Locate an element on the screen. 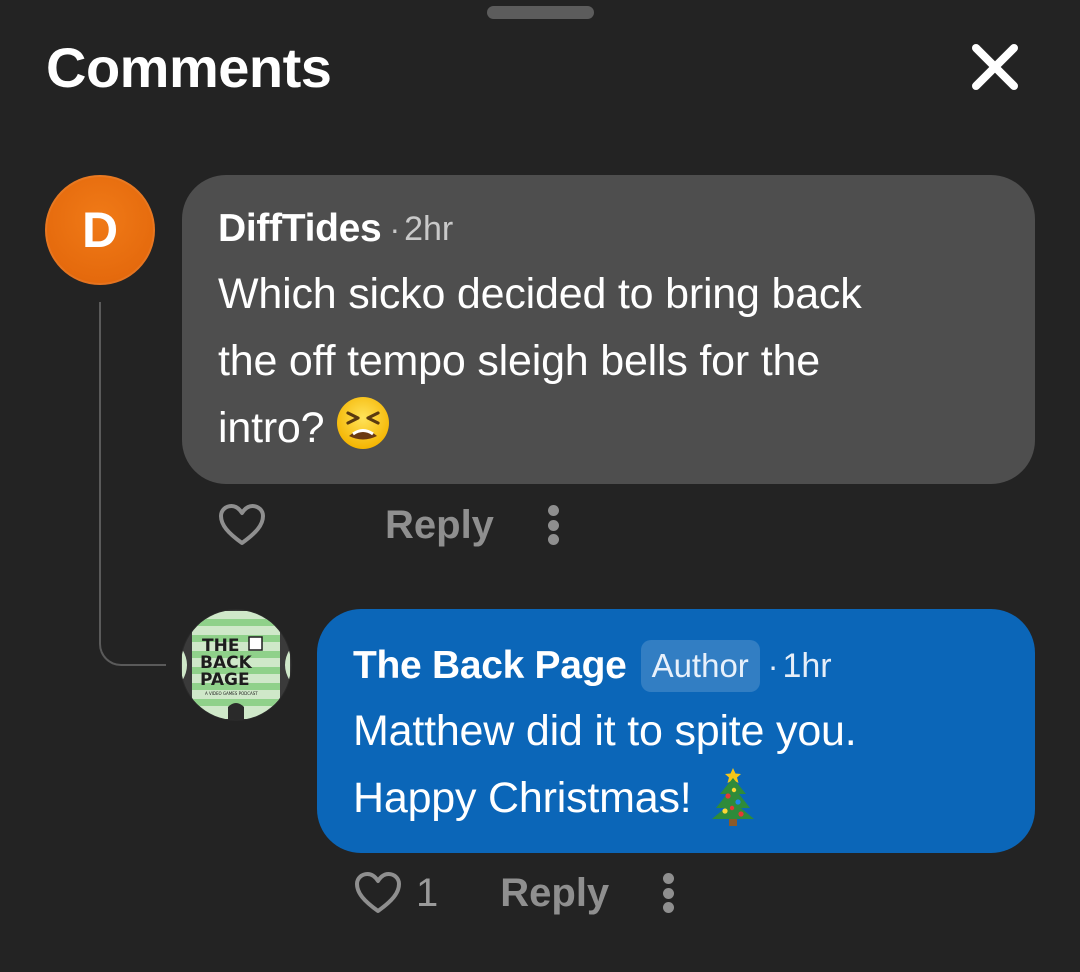 The image size is (1080, 972). comment-actions: 1 Reply is located at coordinates (514, 893).